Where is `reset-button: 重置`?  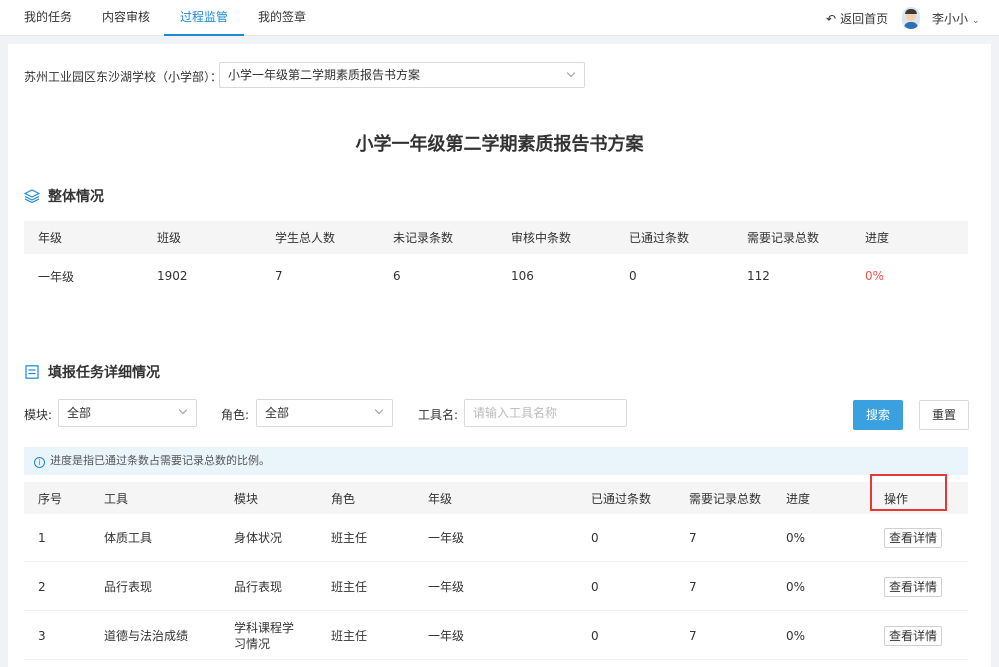
reset-button: 重置 is located at coordinates (944, 415).